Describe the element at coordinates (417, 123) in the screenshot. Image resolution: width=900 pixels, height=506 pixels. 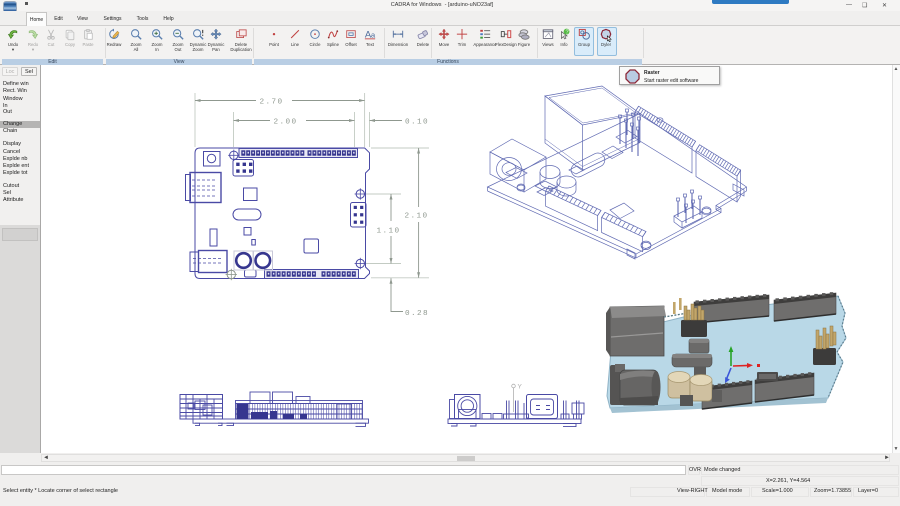
I see `svg-text: 0.10` at that location.